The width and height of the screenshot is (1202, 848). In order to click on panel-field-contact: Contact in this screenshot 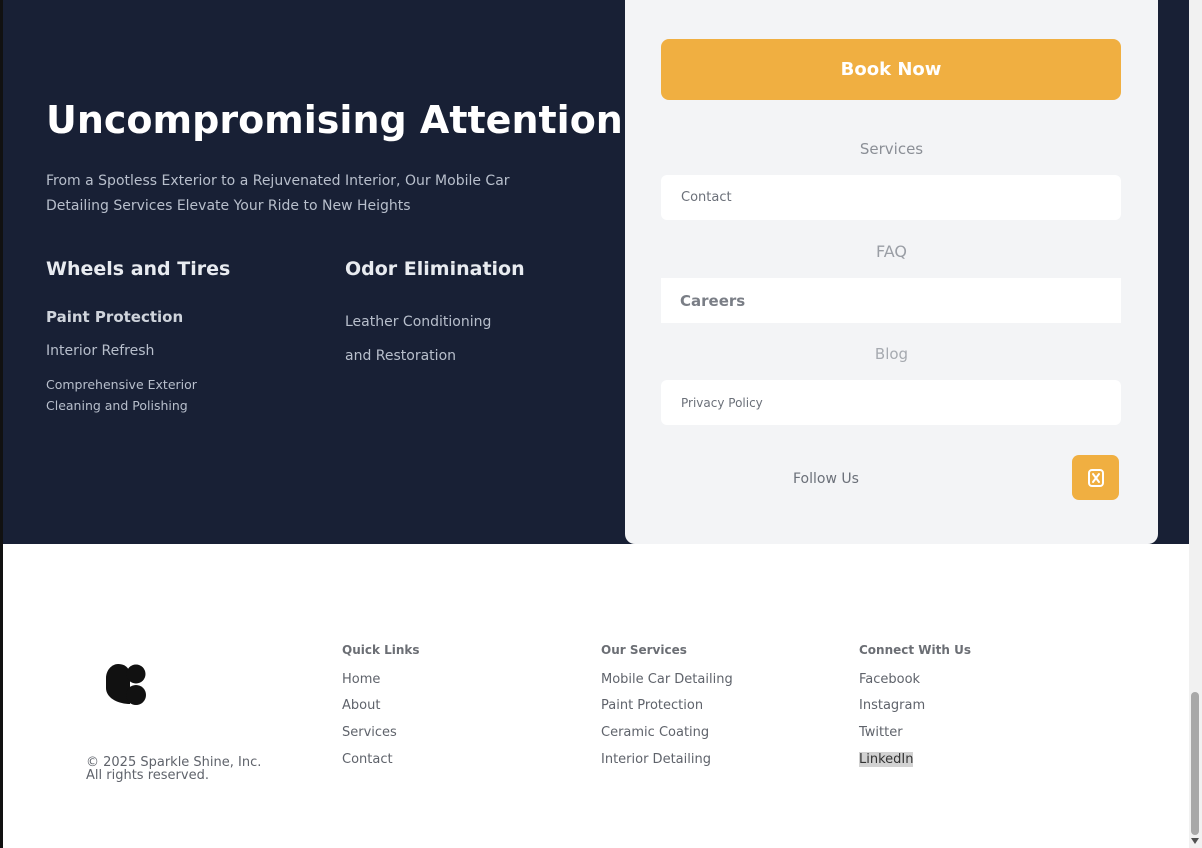, I will do `click(891, 197)`.